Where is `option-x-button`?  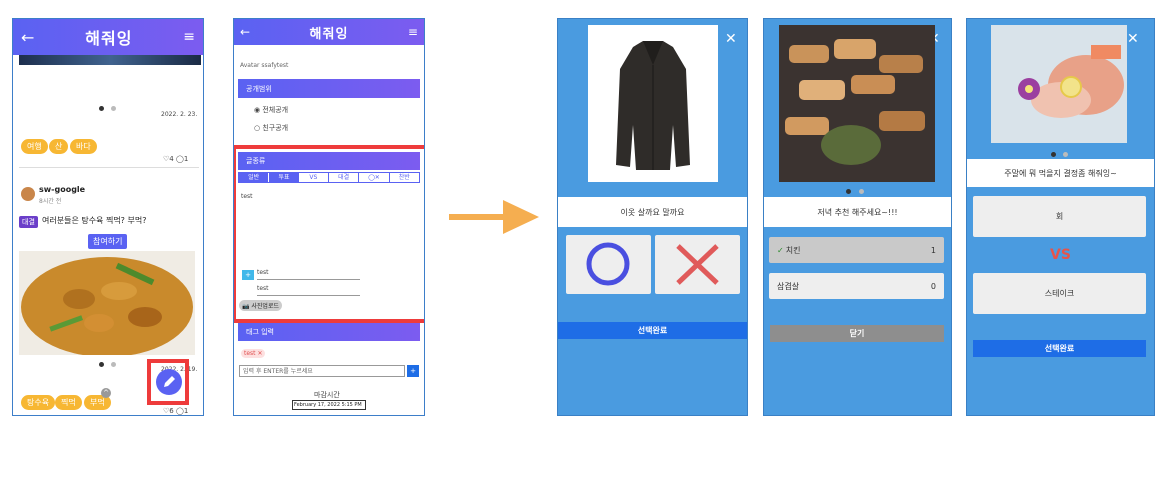 option-x-button is located at coordinates (697, 264).